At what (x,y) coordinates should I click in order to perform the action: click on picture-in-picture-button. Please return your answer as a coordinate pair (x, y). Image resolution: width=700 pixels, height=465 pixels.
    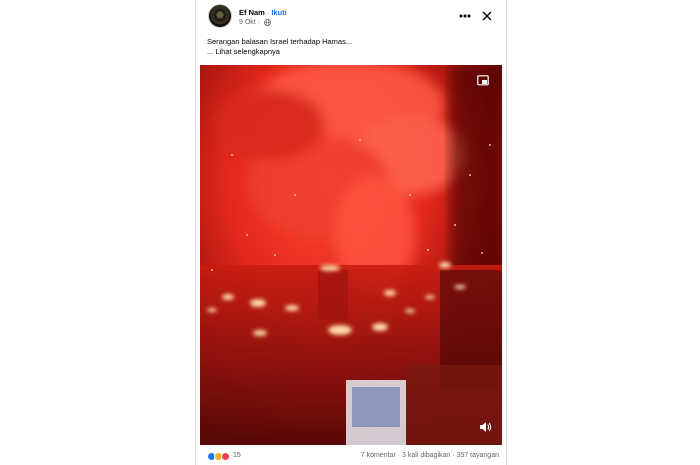
    Looking at the image, I should click on (483, 80).